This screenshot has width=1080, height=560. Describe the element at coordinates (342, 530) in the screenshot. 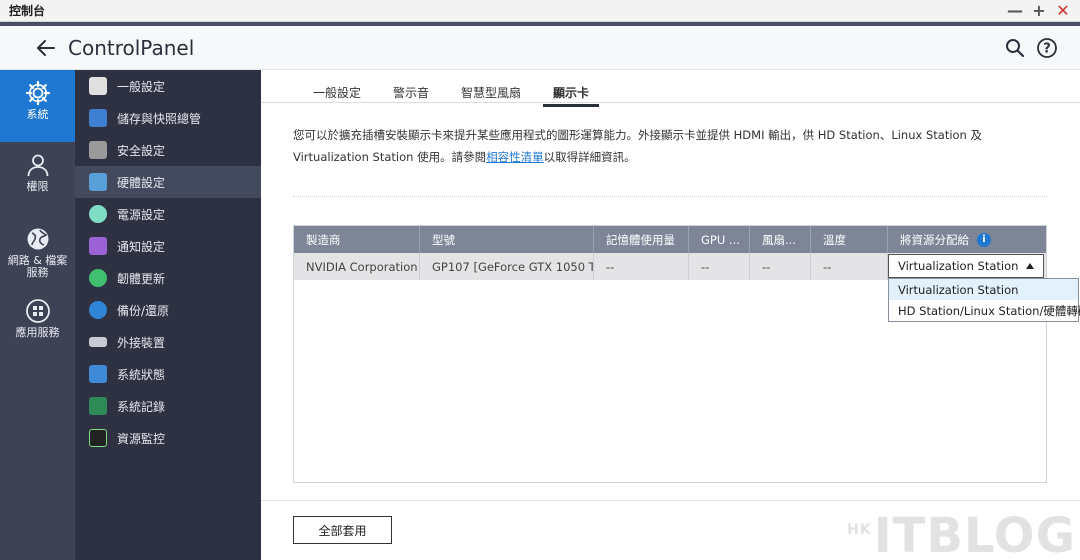

I see `apply-all-button: 全部套用` at that location.